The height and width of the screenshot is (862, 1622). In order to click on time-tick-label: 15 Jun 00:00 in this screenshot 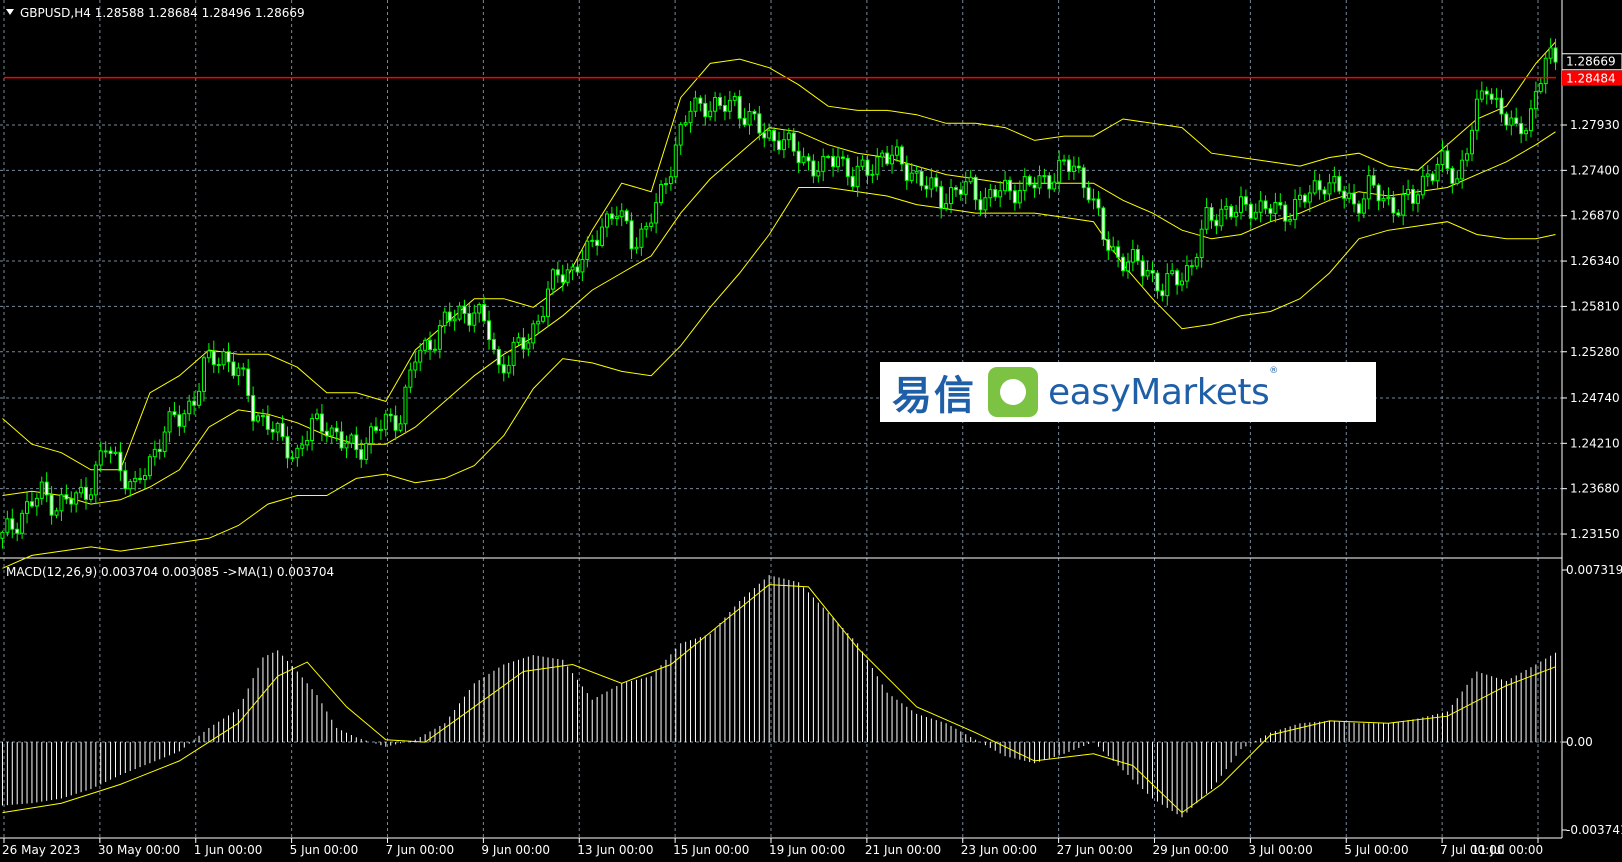, I will do `click(711, 850)`.